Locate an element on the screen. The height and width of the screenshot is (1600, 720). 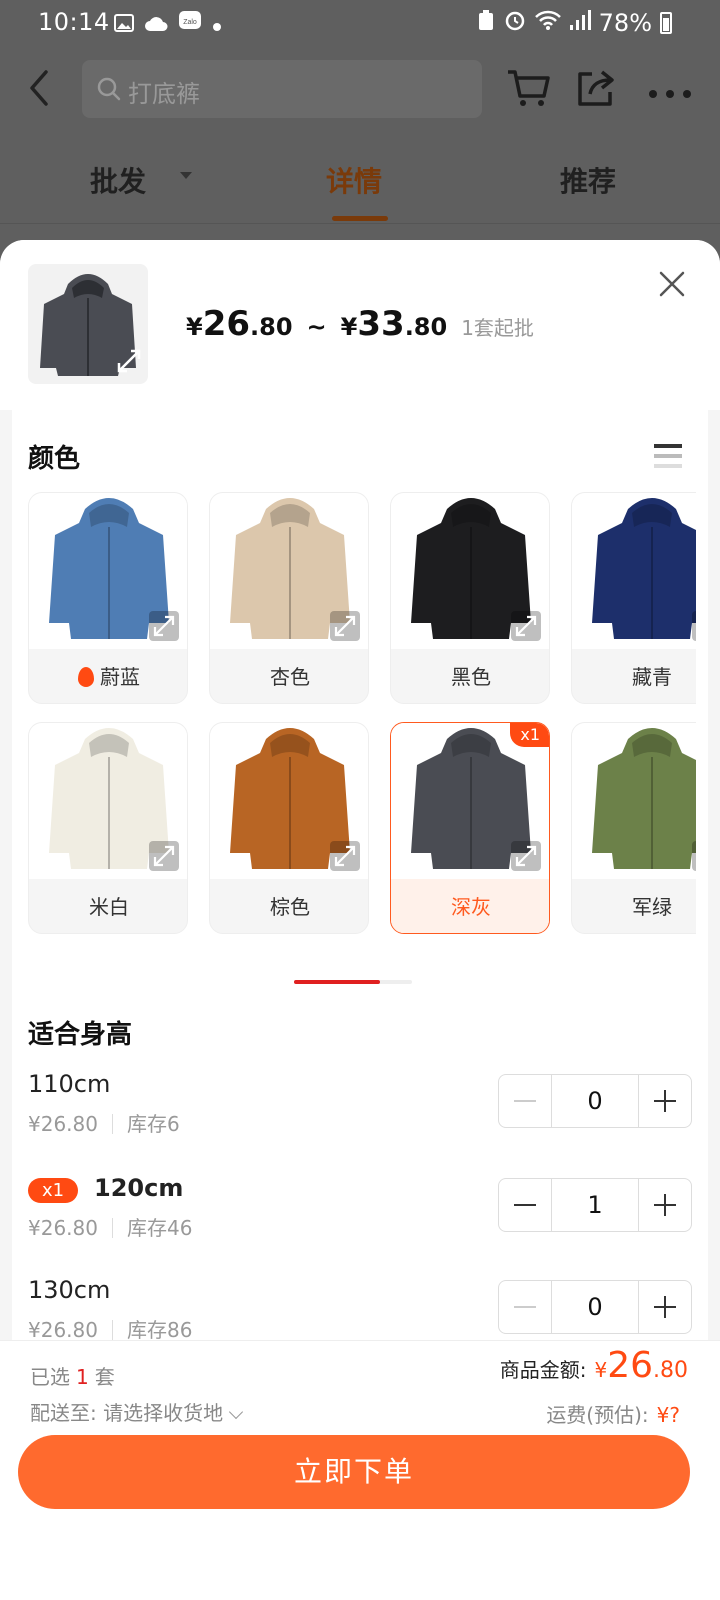
more-icon is located at coordinates (670, 93).